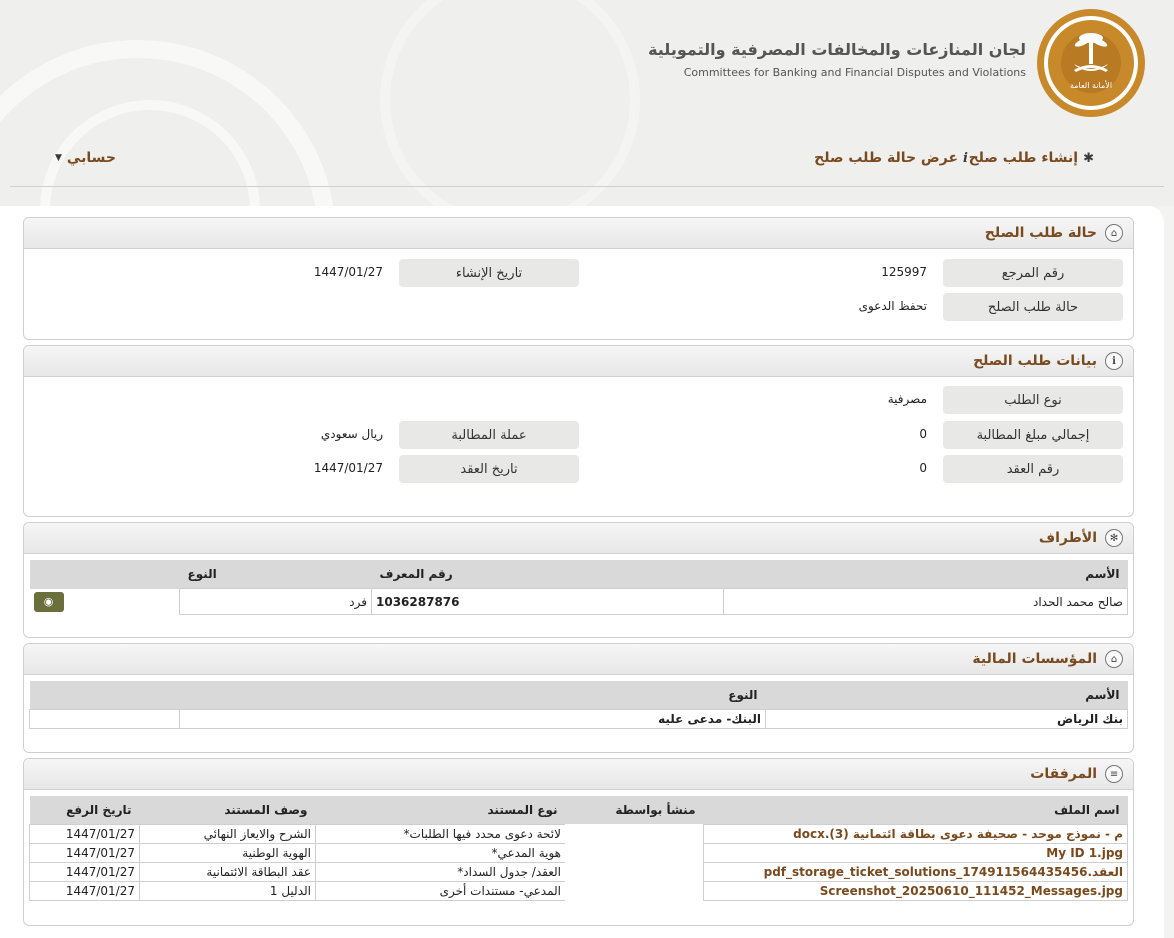 This screenshot has height=938, width=1174. I want to click on attachment-doc-type: لائحة دعوى محدد فيها الطلبات*, so click(440, 834).